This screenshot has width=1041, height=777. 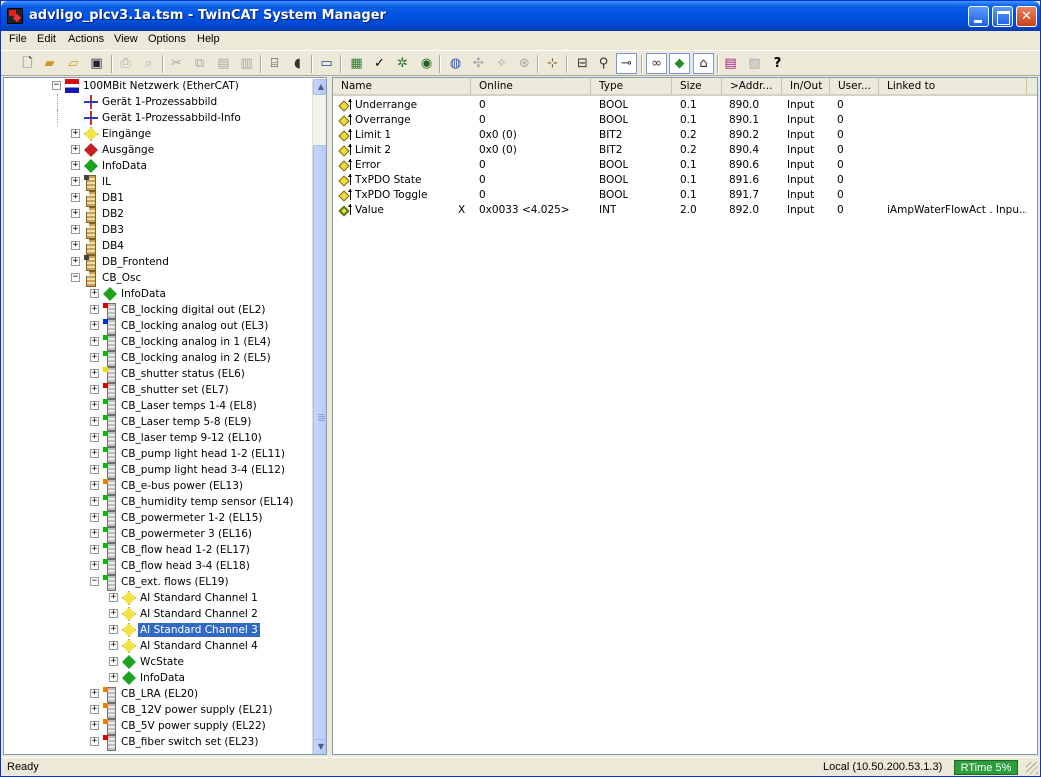 What do you see at coordinates (685, 150) in the screenshot?
I see `list-row: Limit 2 0x0 (0) BIT2 0.2 890.4 Input 0` at bounding box center [685, 150].